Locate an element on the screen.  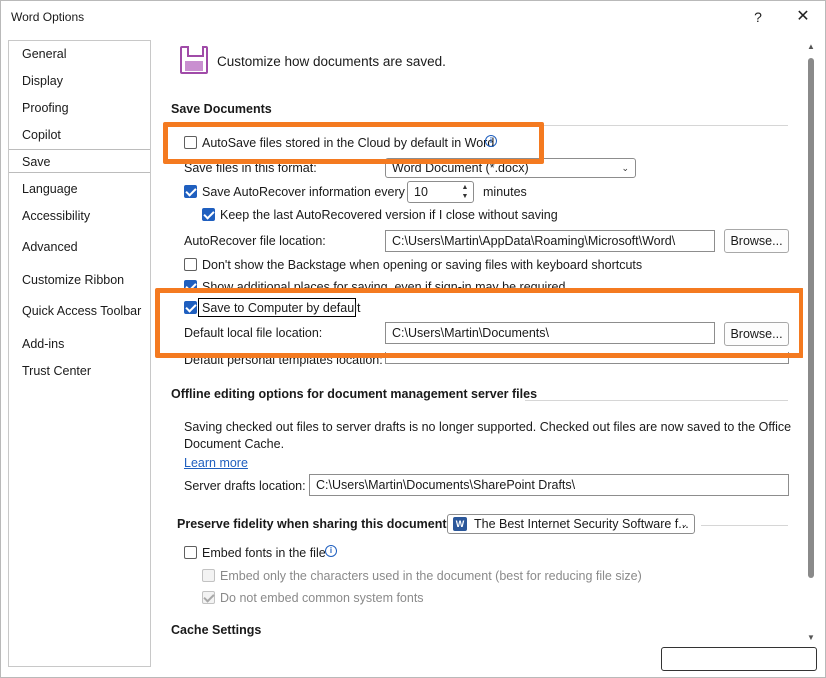
autorecover-minutes-value: 10 is located at coordinates (421, 192).